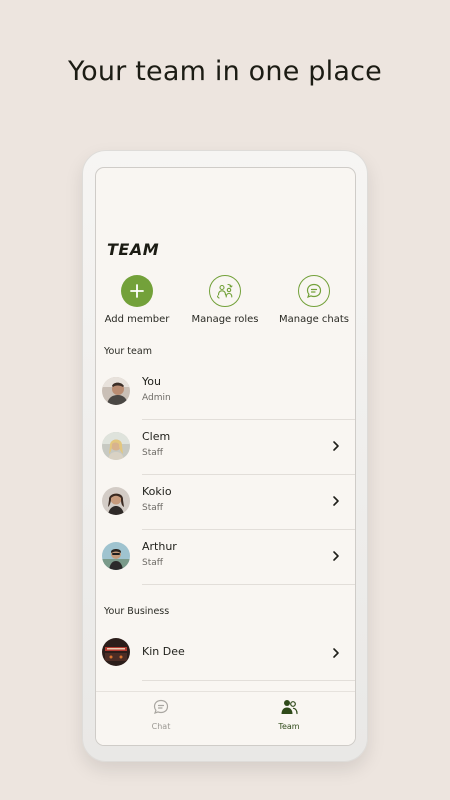  I want to click on team-member-row: Clem Staff, so click(225, 447).